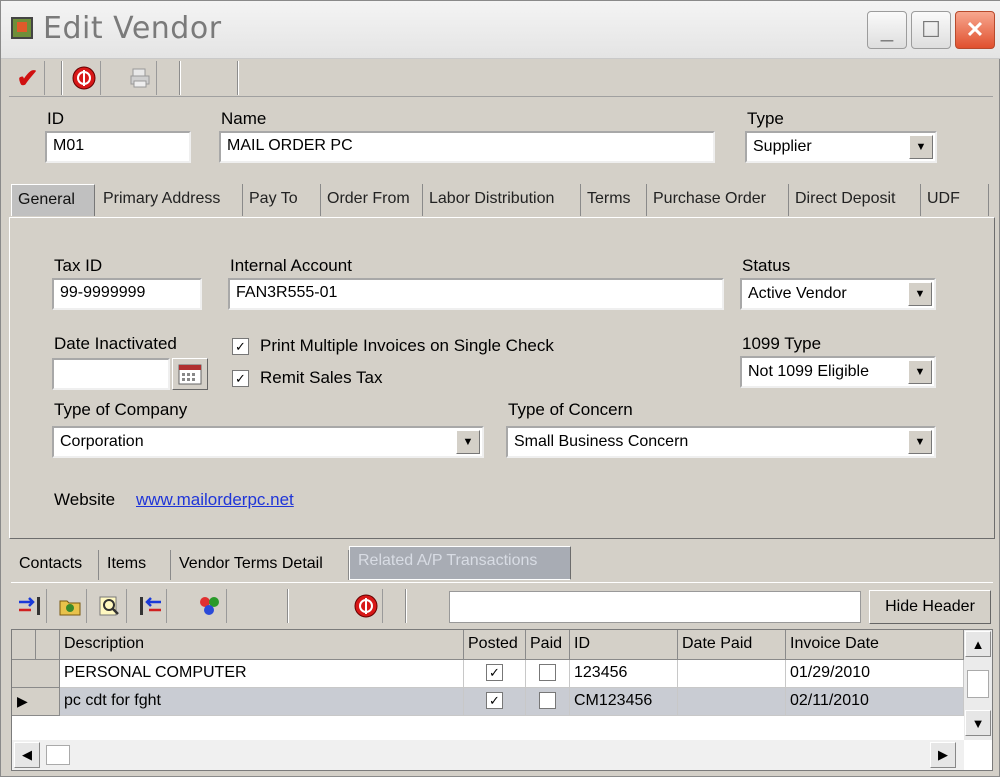  I want to click on move-right-button, so click(30, 606).